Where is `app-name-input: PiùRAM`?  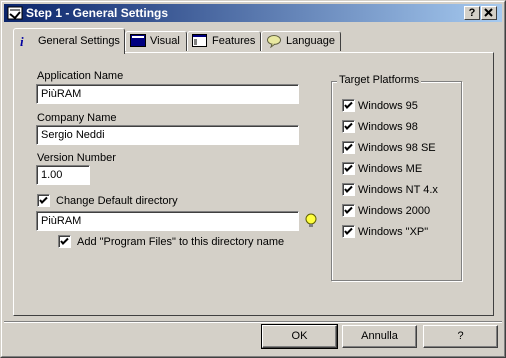
app-name-input: PiùRAM is located at coordinates (167, 94).